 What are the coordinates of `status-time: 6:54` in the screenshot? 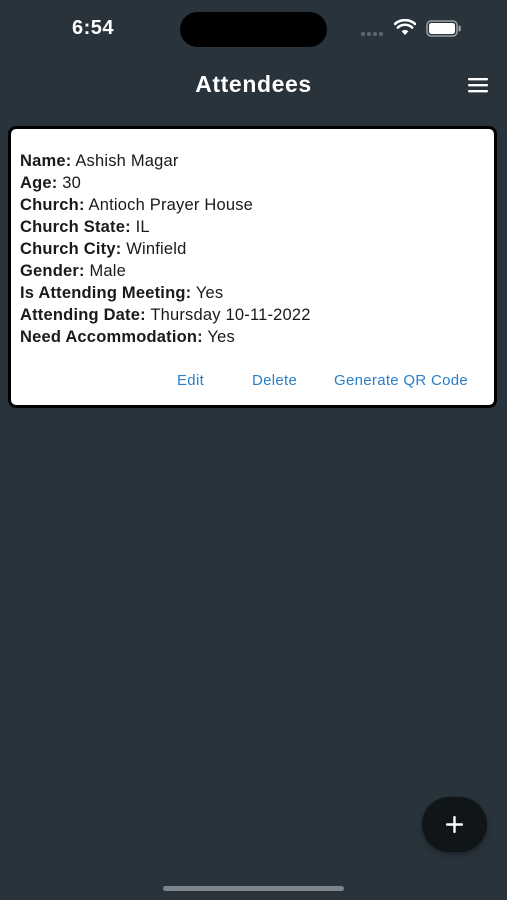 It's located at (93, 28).